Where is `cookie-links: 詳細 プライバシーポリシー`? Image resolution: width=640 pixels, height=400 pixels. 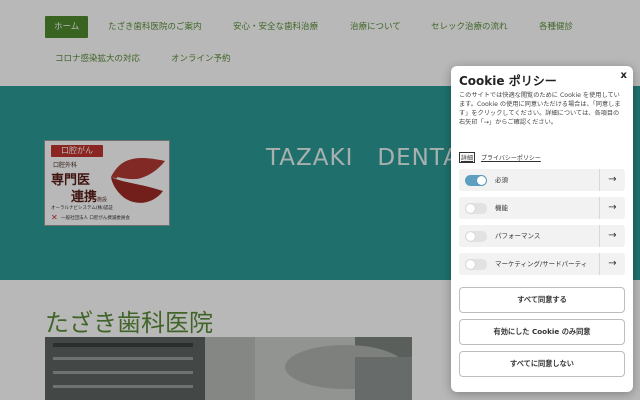
cookie-links: 詳細 プライバシーポリシー is located at coordinates (500, 157).